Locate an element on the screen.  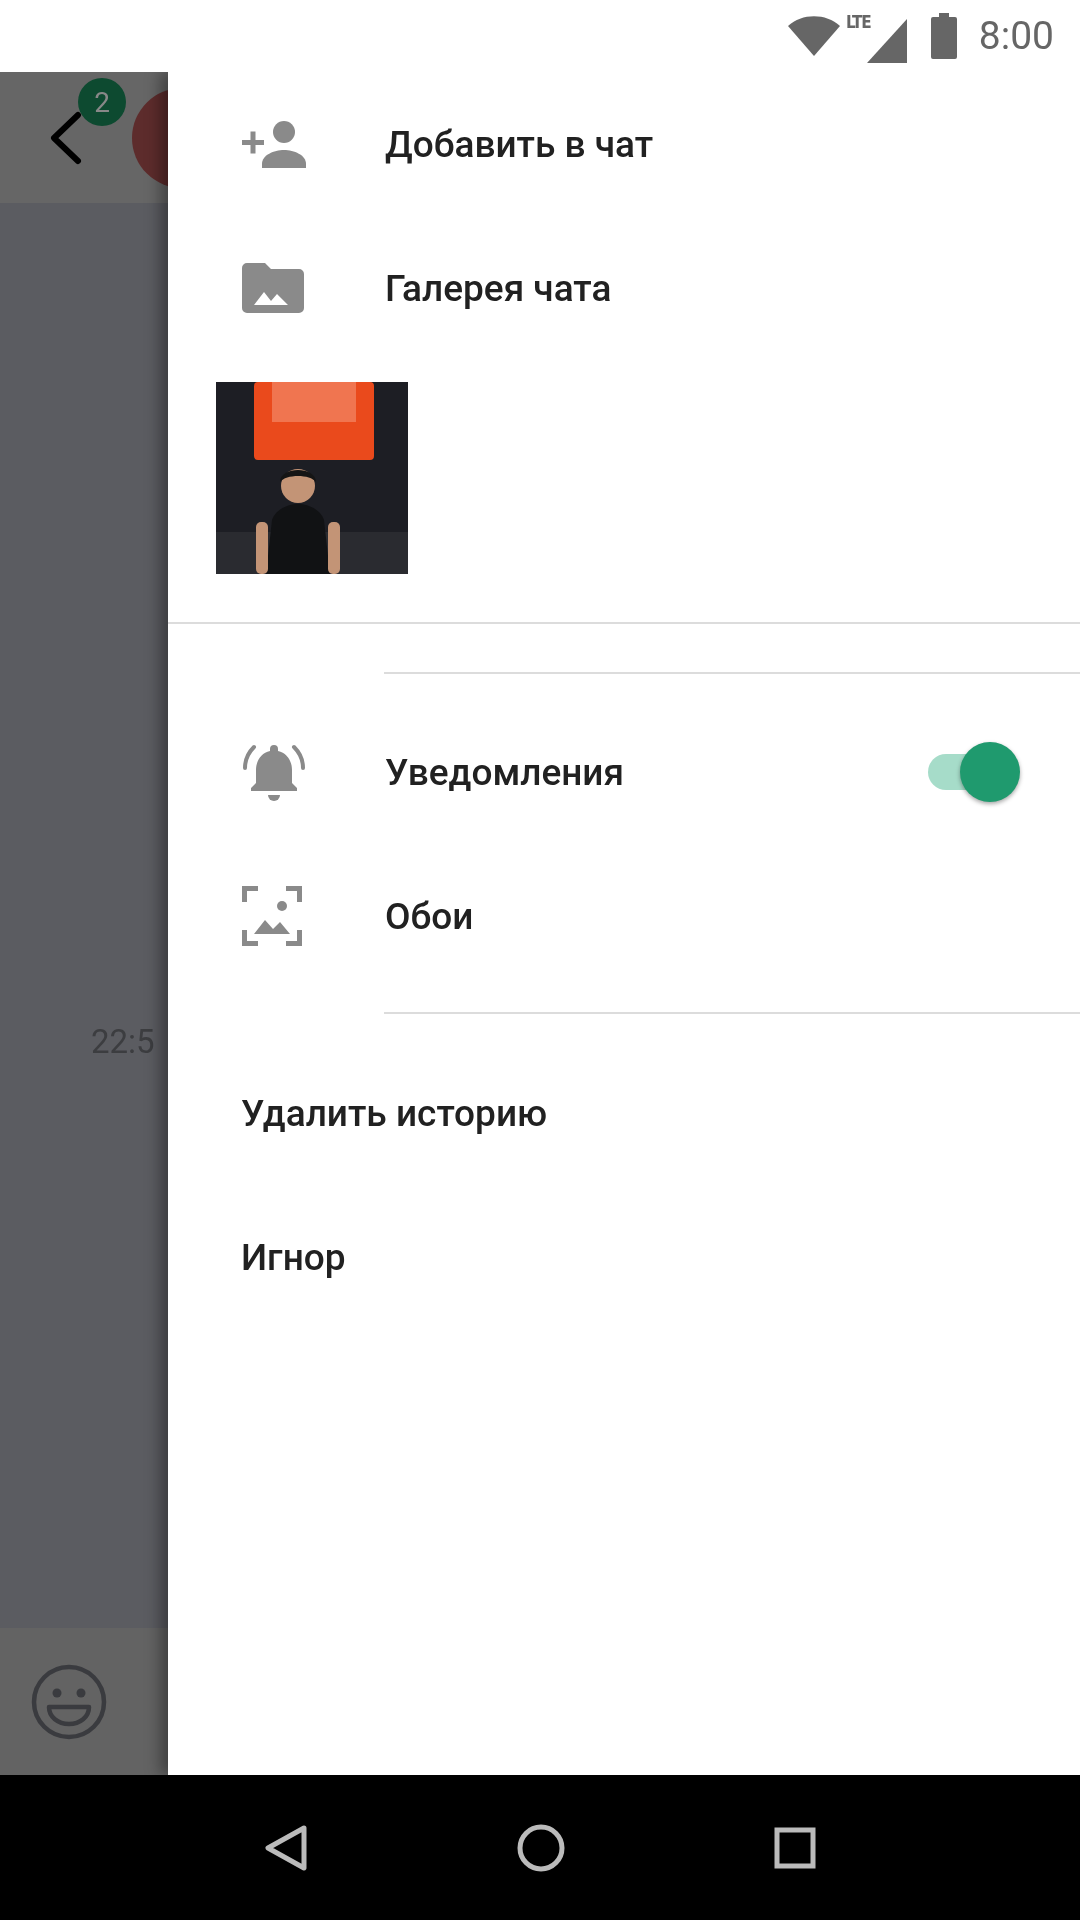
home-button is located at coordinates (541, 1847).